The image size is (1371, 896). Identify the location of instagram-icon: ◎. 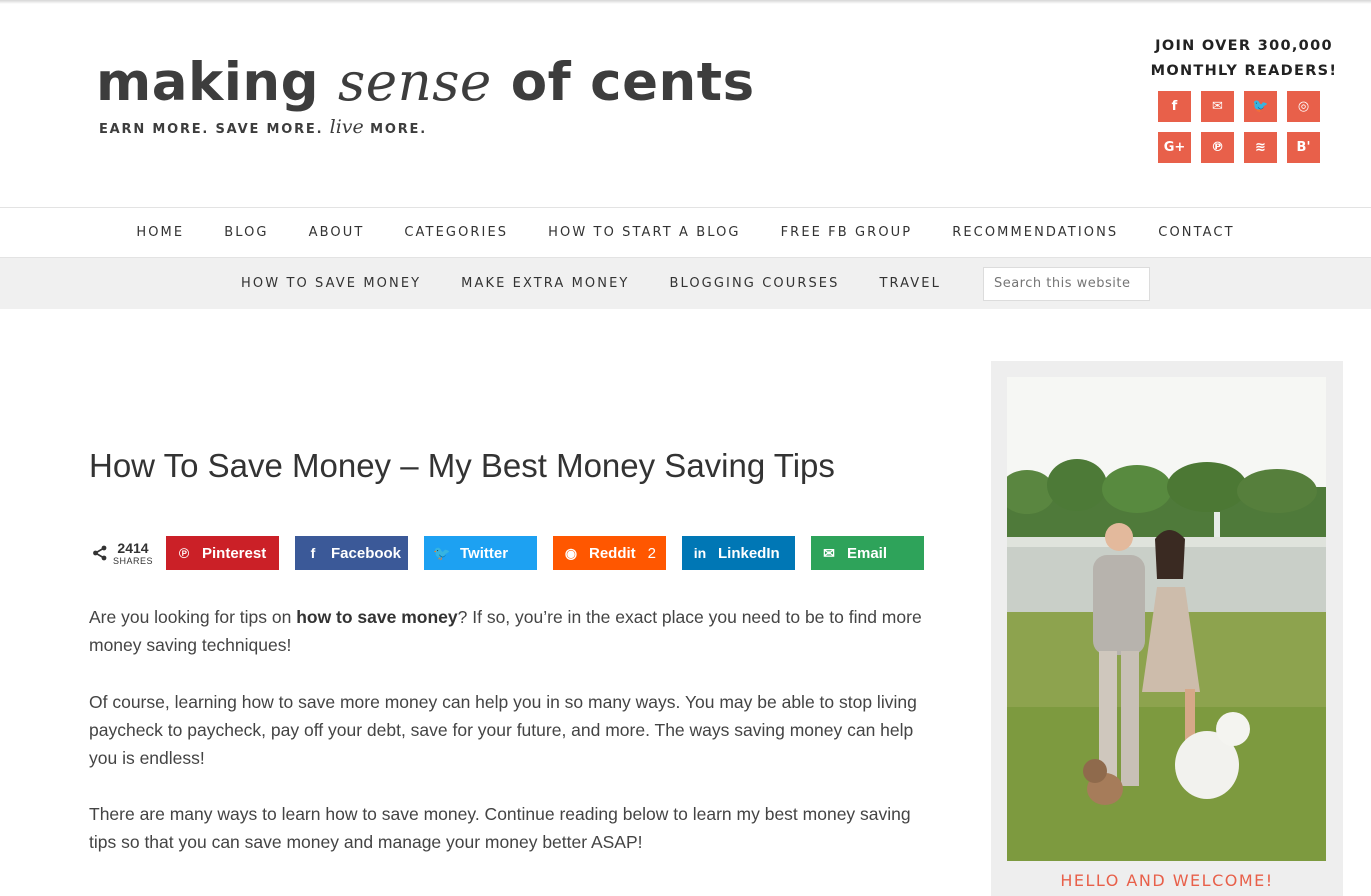
(1303, 106).